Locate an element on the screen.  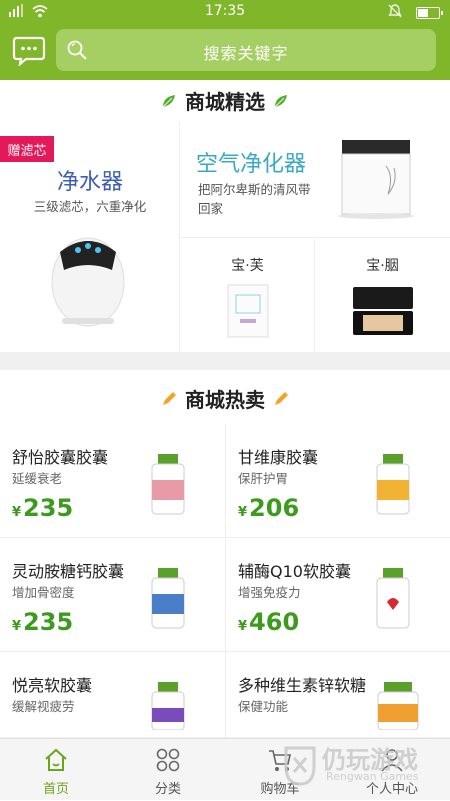
section-divider is located at coordinates (225, 361).